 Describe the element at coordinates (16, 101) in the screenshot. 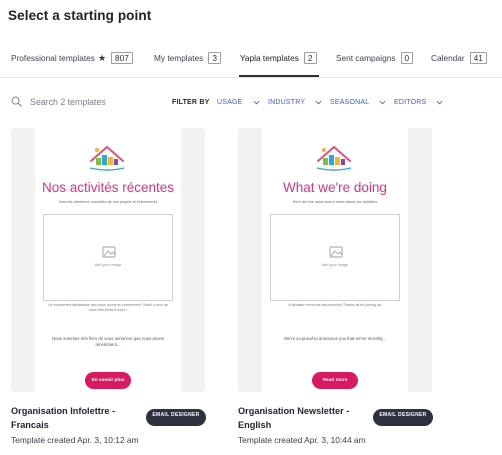

I see `search-icon` at that location.